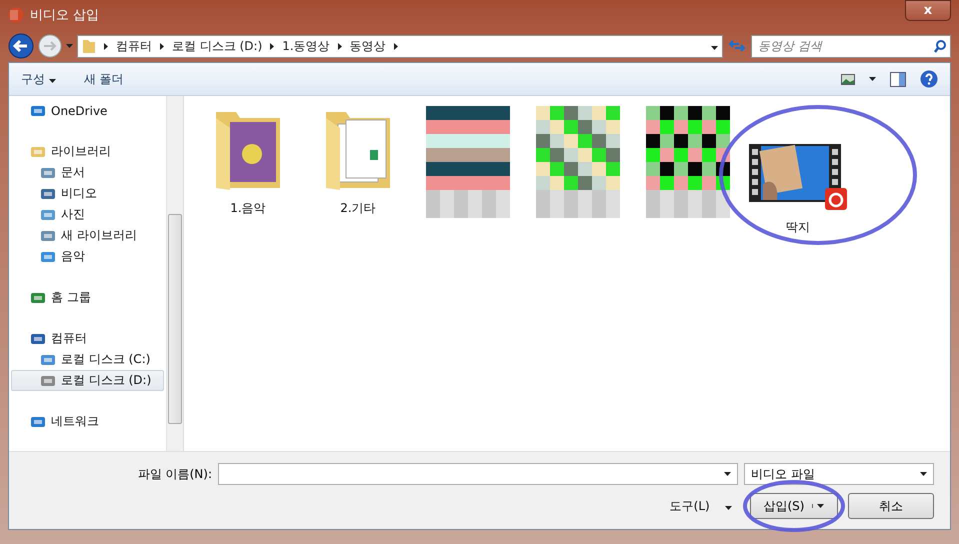  I want to click on new-folder-button: 새 폴더, so click(104, 79).